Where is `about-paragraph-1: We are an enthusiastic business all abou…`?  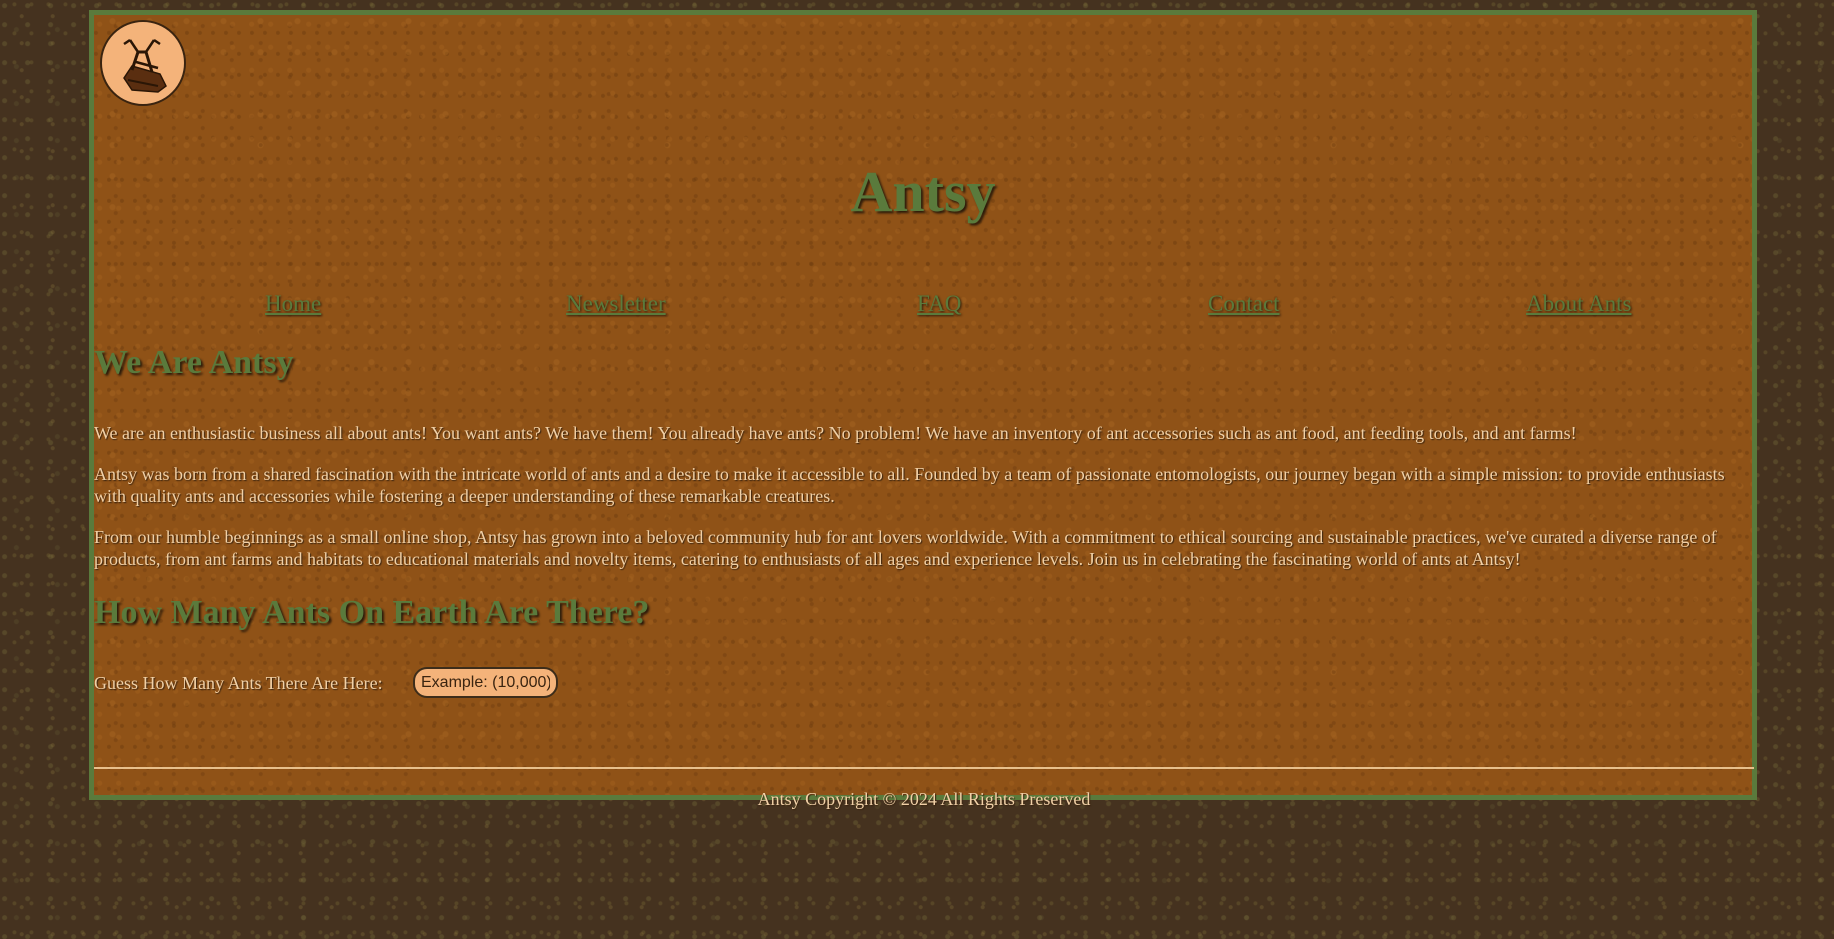
about-paragraph-1: We are an enthusiastic business all abou… is located at coordinates (835, 433).